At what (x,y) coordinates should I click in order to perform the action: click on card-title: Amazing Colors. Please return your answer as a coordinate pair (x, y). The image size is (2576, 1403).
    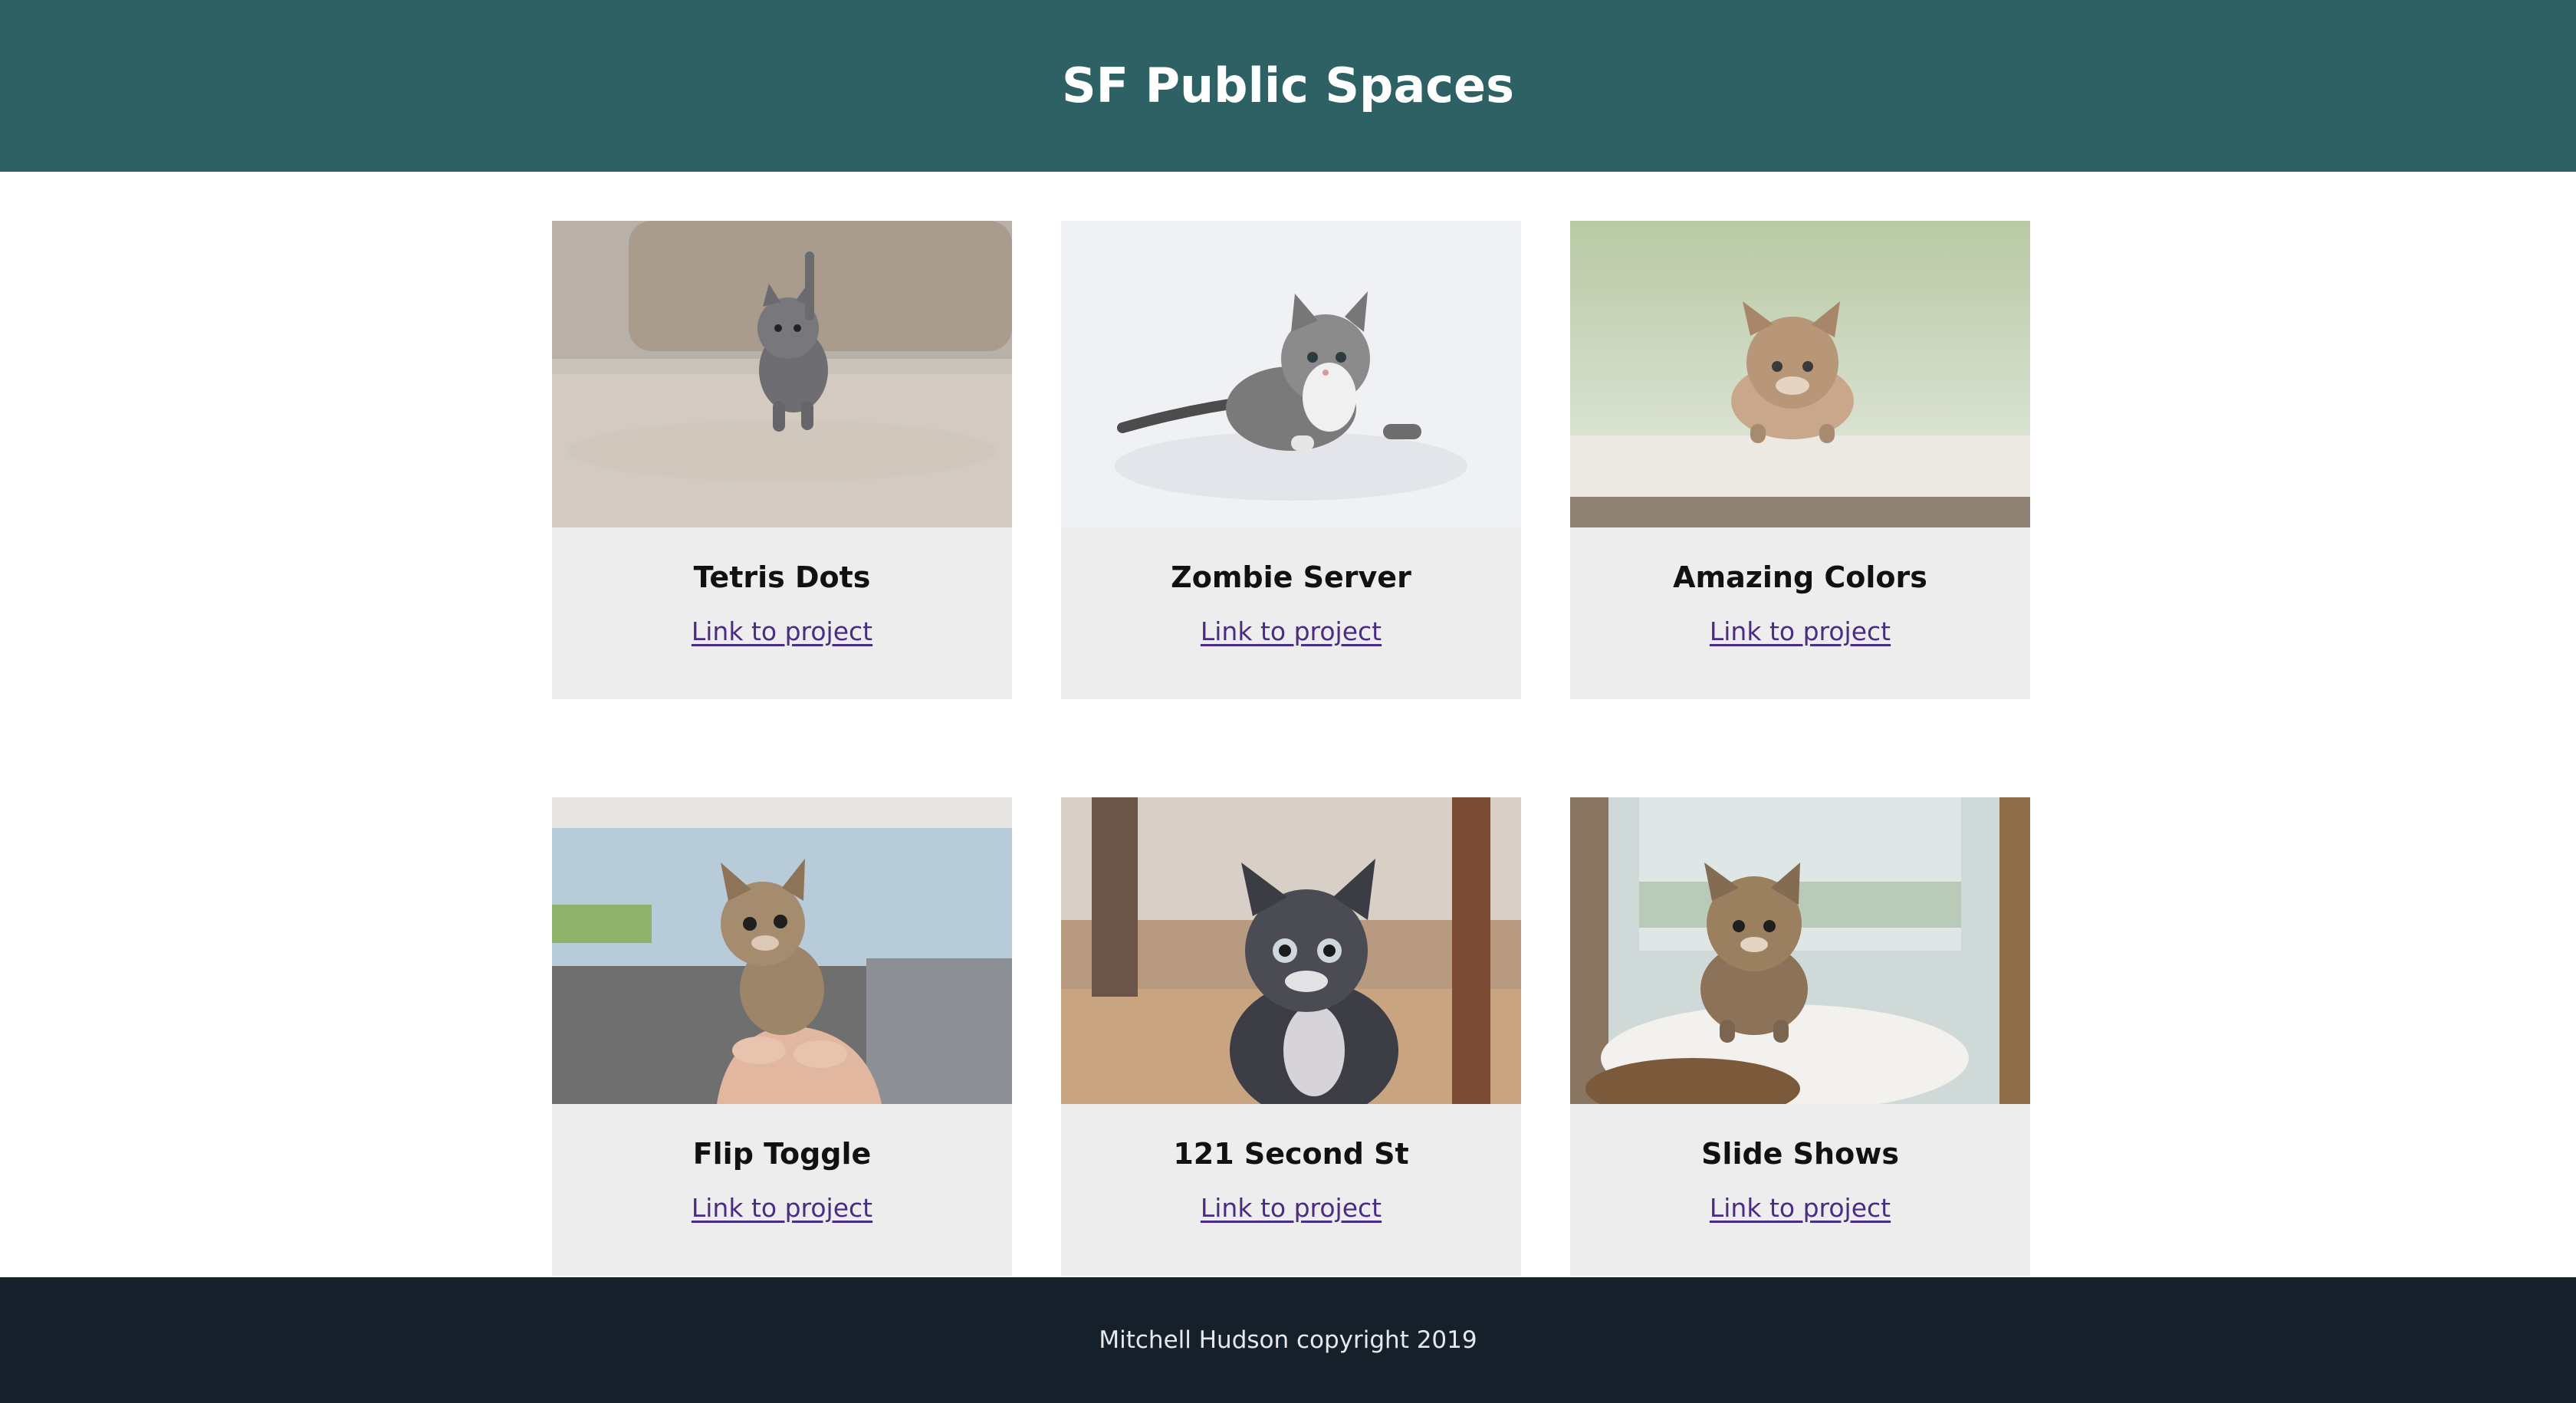
    Looking at the image, I should click on (1800, 577).